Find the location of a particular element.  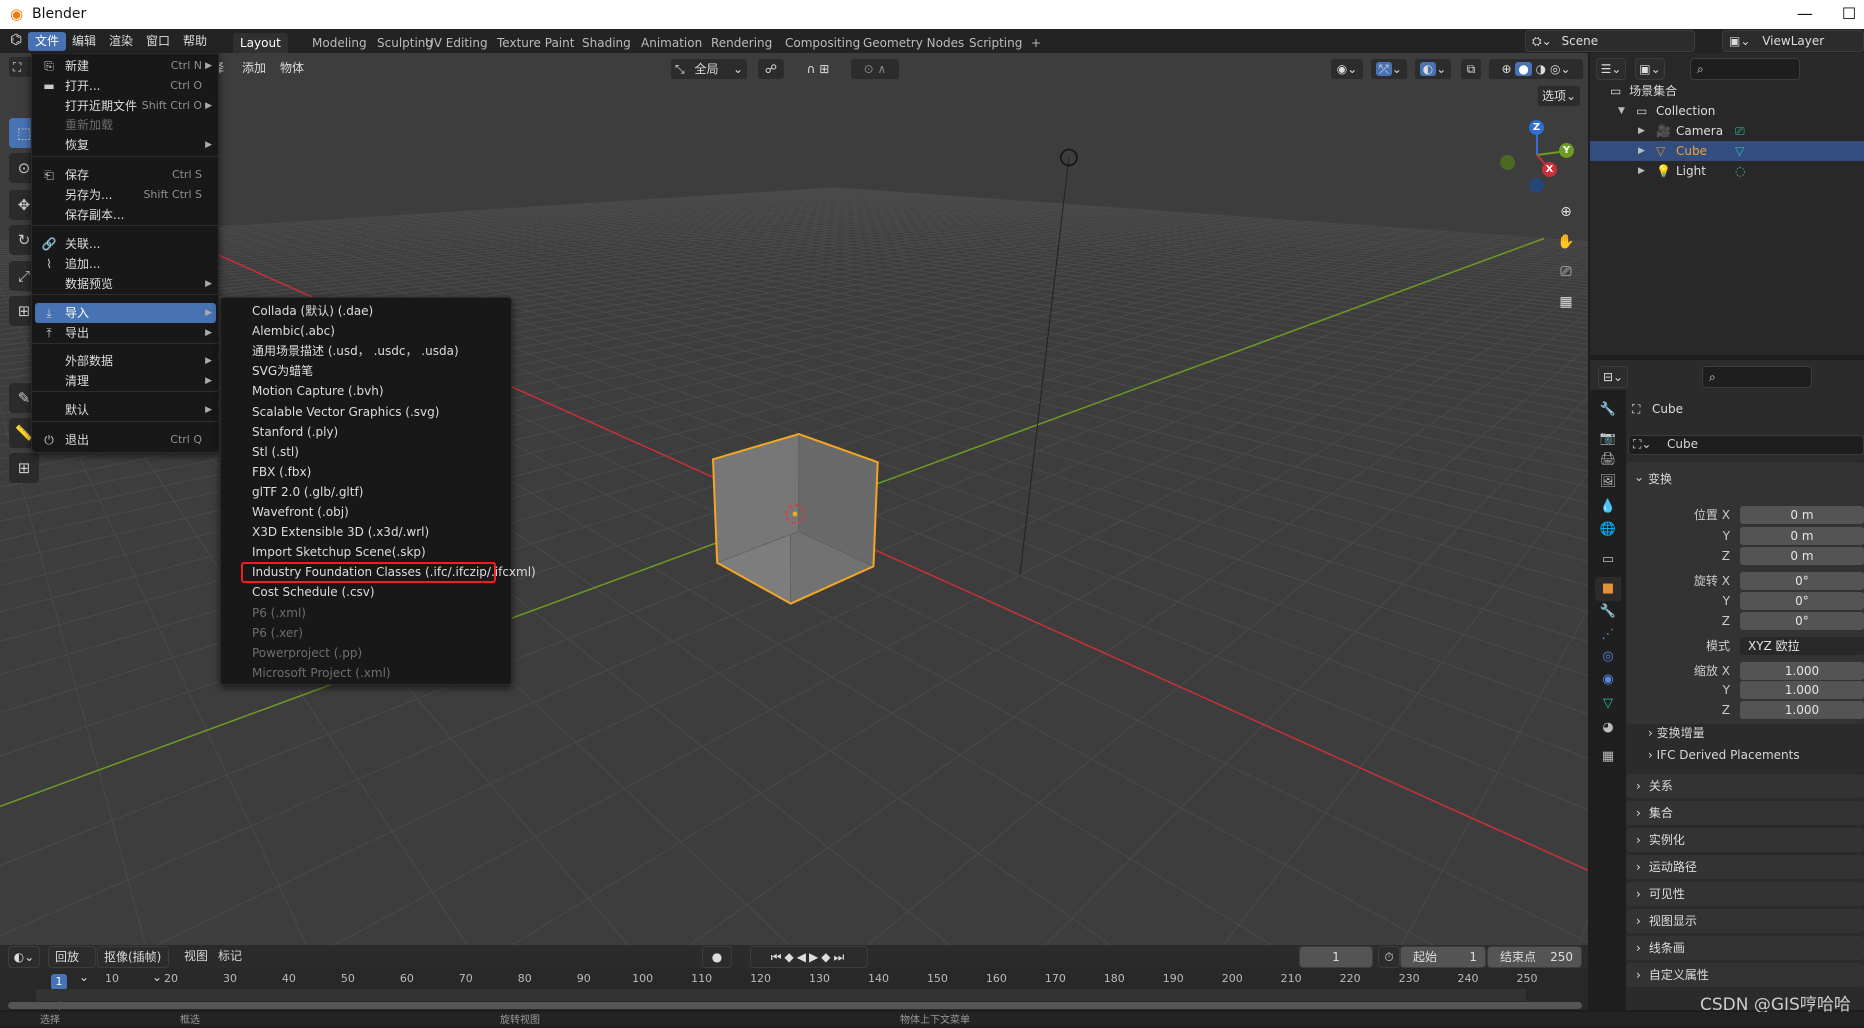

outliner-item: ▼ ▭ Collection is located at coordinates (1727, 111).